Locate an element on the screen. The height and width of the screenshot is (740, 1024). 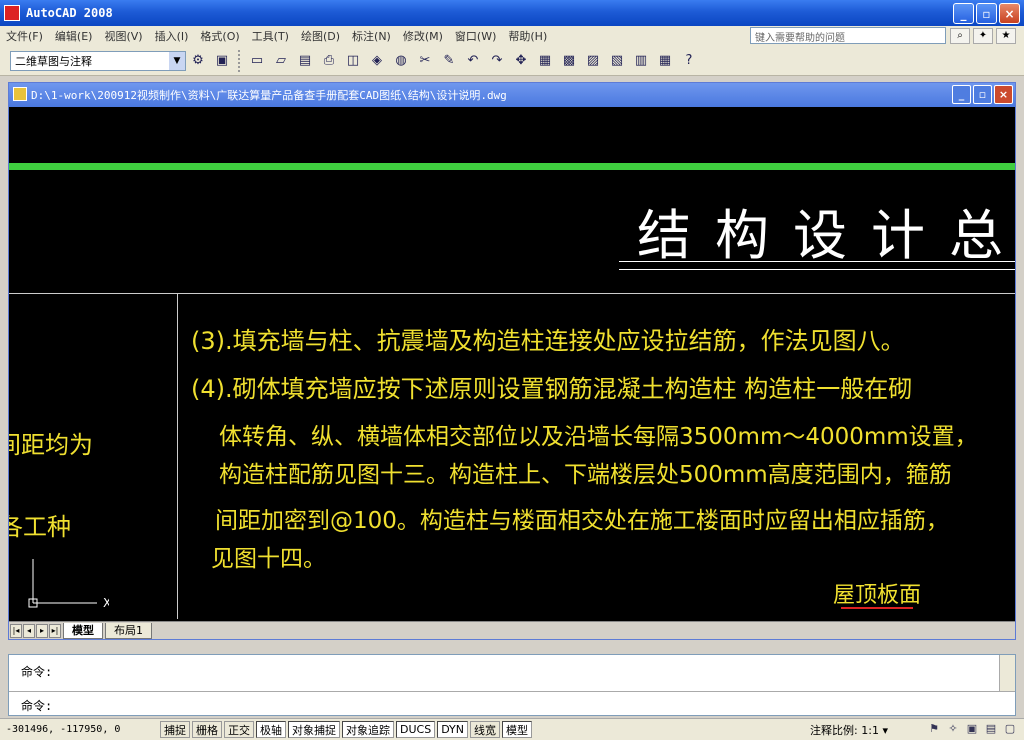
annotation-scale: 注释比例: 1:1 ▾ is located at coordinates (849, 730).